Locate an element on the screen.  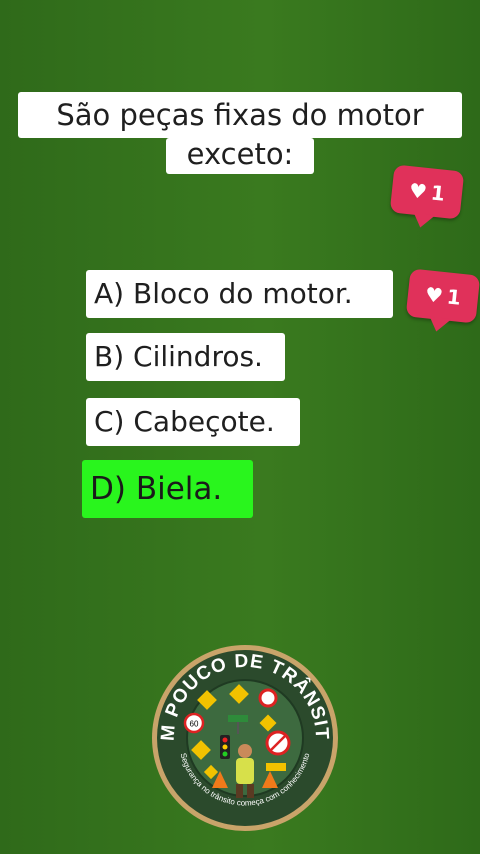
option-a: A) Bloco do motor. is located at coordinates (239, 294).